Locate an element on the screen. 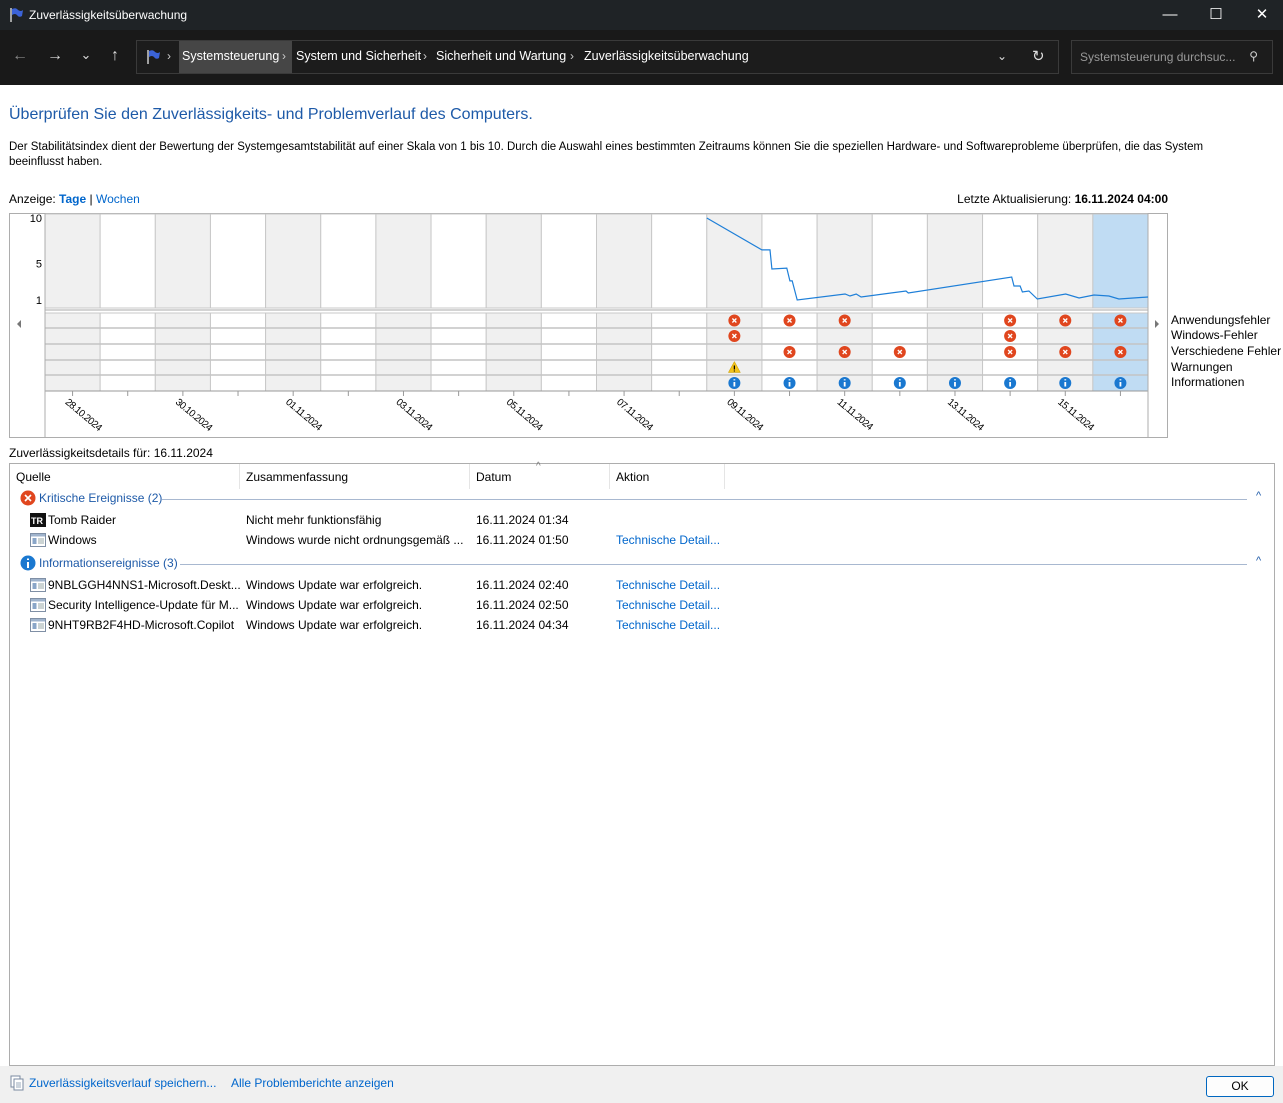 The height and width of the screenshot is (1103, 1283). date: 16.11.2024 02:40 is located at coordinates (522, 585).